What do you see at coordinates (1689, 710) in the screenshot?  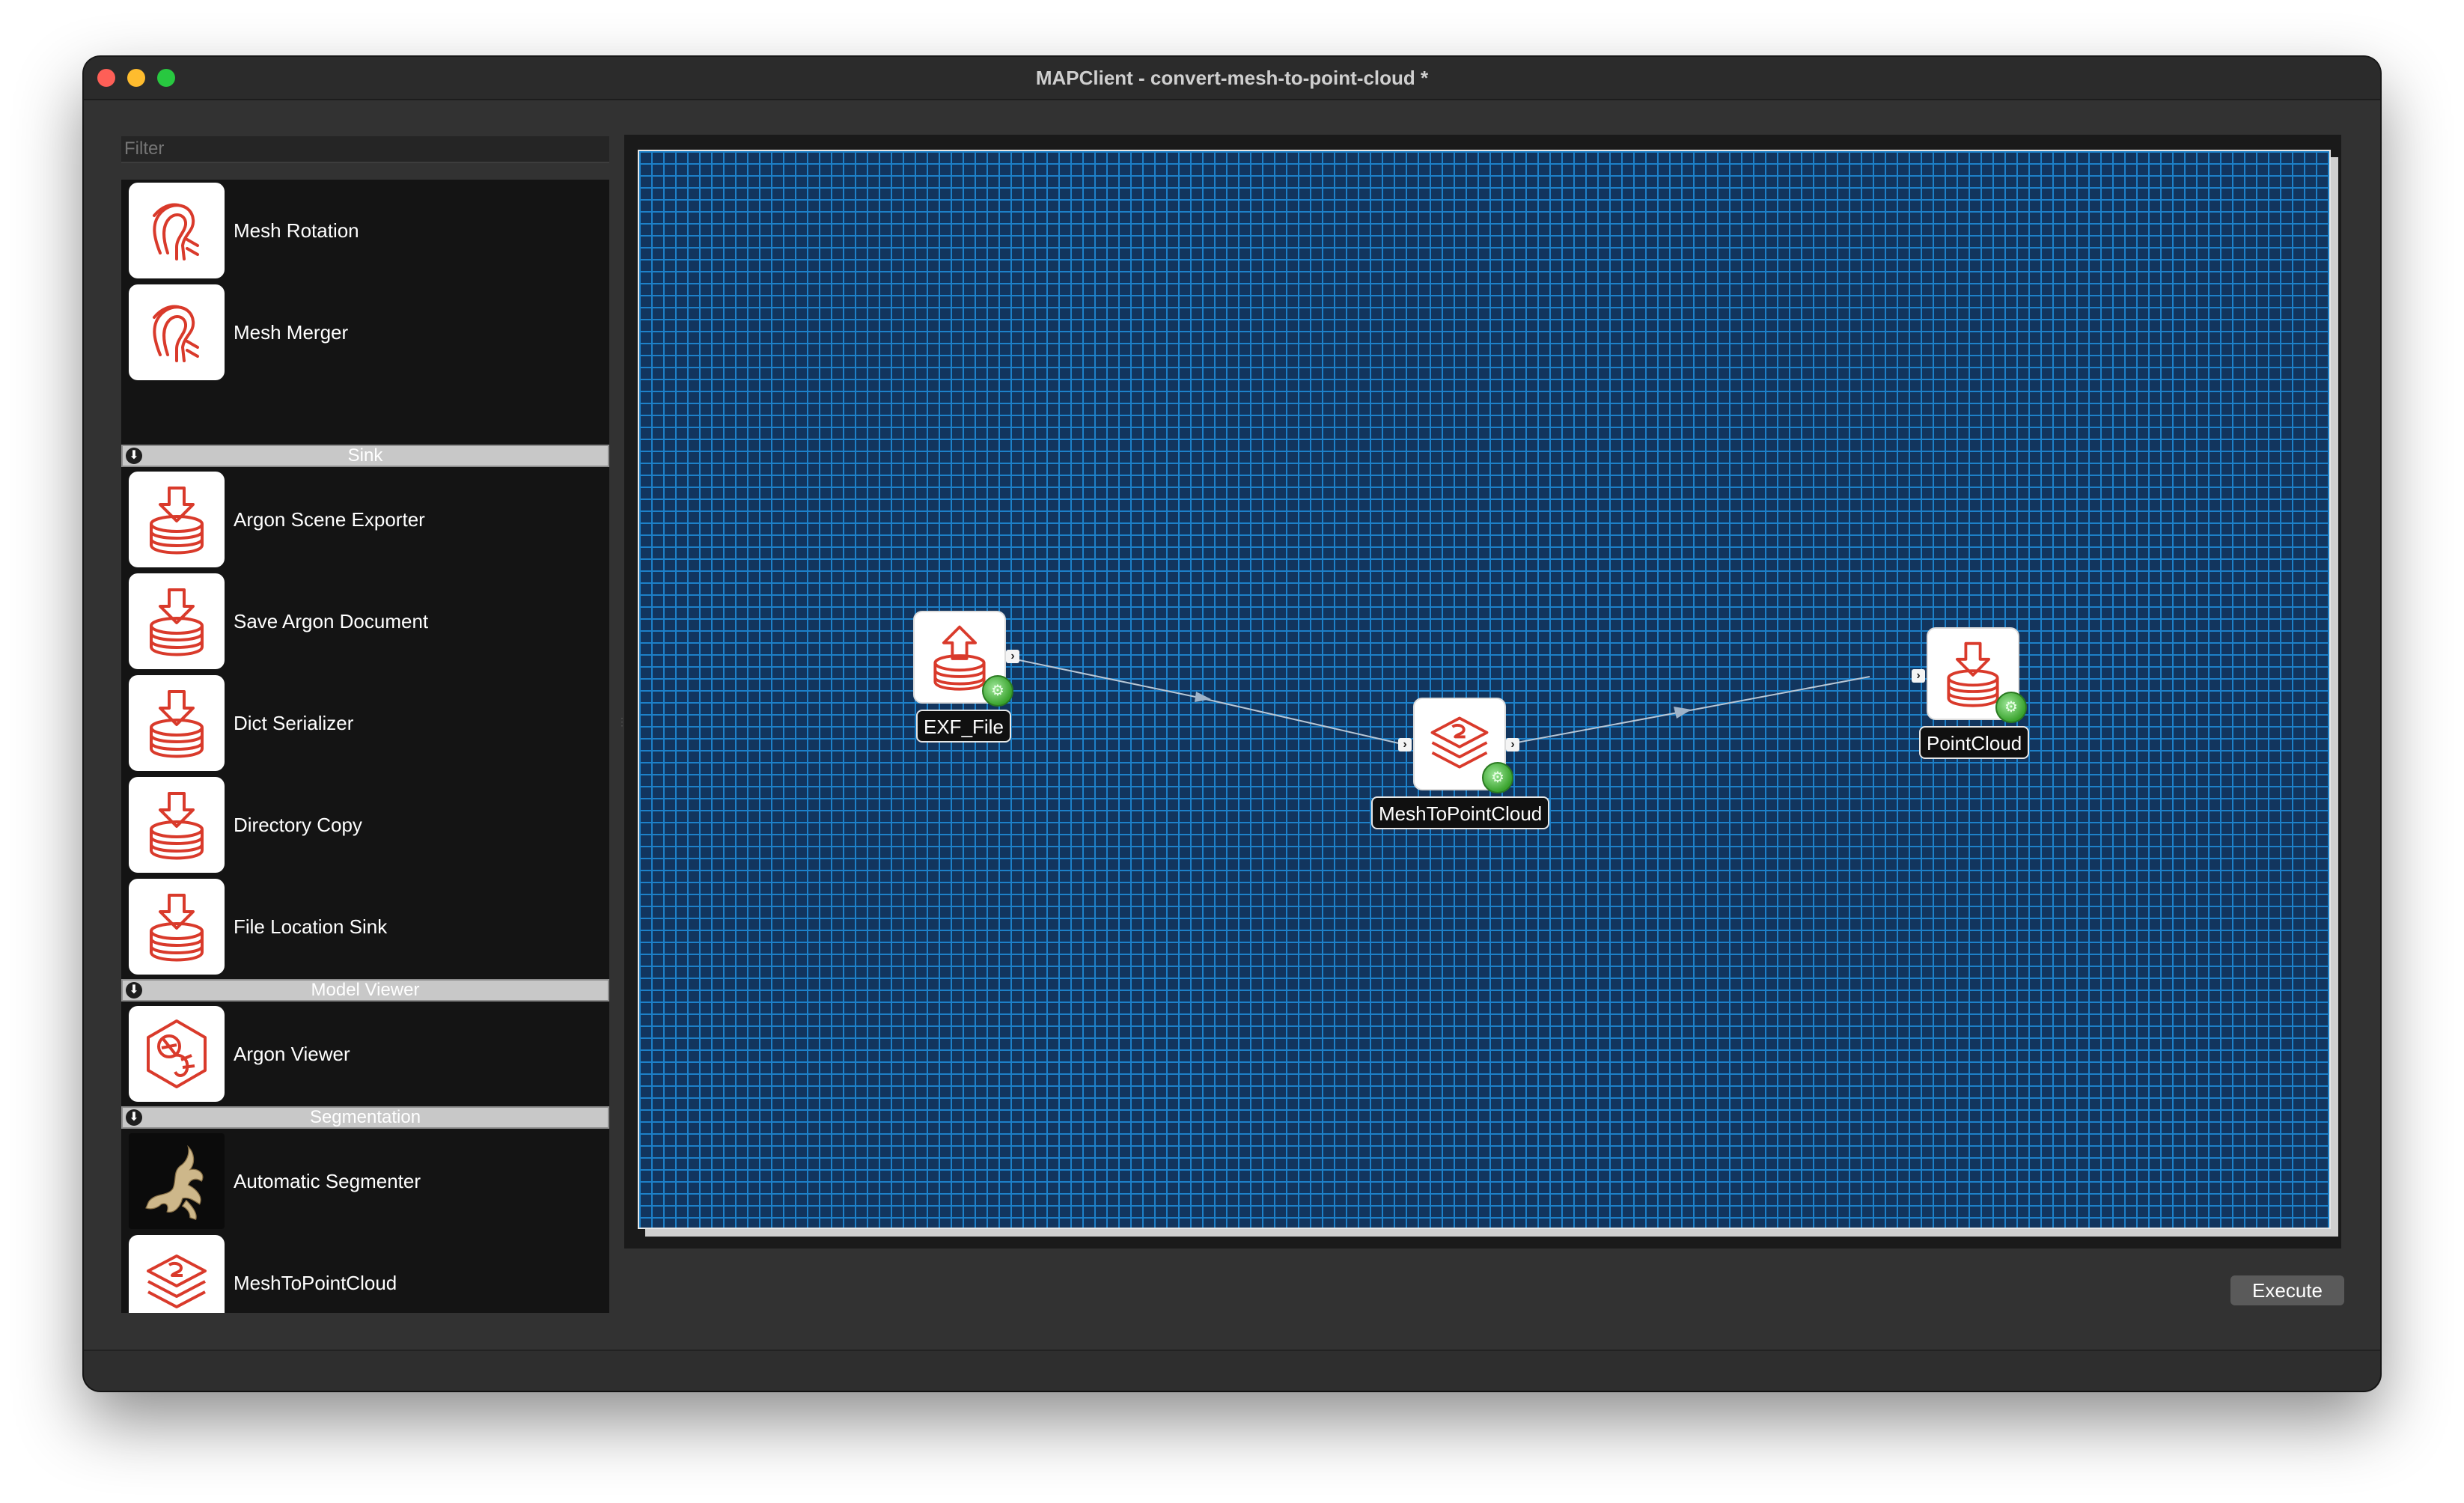 I see `edge-mesh-to-pointcloud` at bounding box center [1689, 710].